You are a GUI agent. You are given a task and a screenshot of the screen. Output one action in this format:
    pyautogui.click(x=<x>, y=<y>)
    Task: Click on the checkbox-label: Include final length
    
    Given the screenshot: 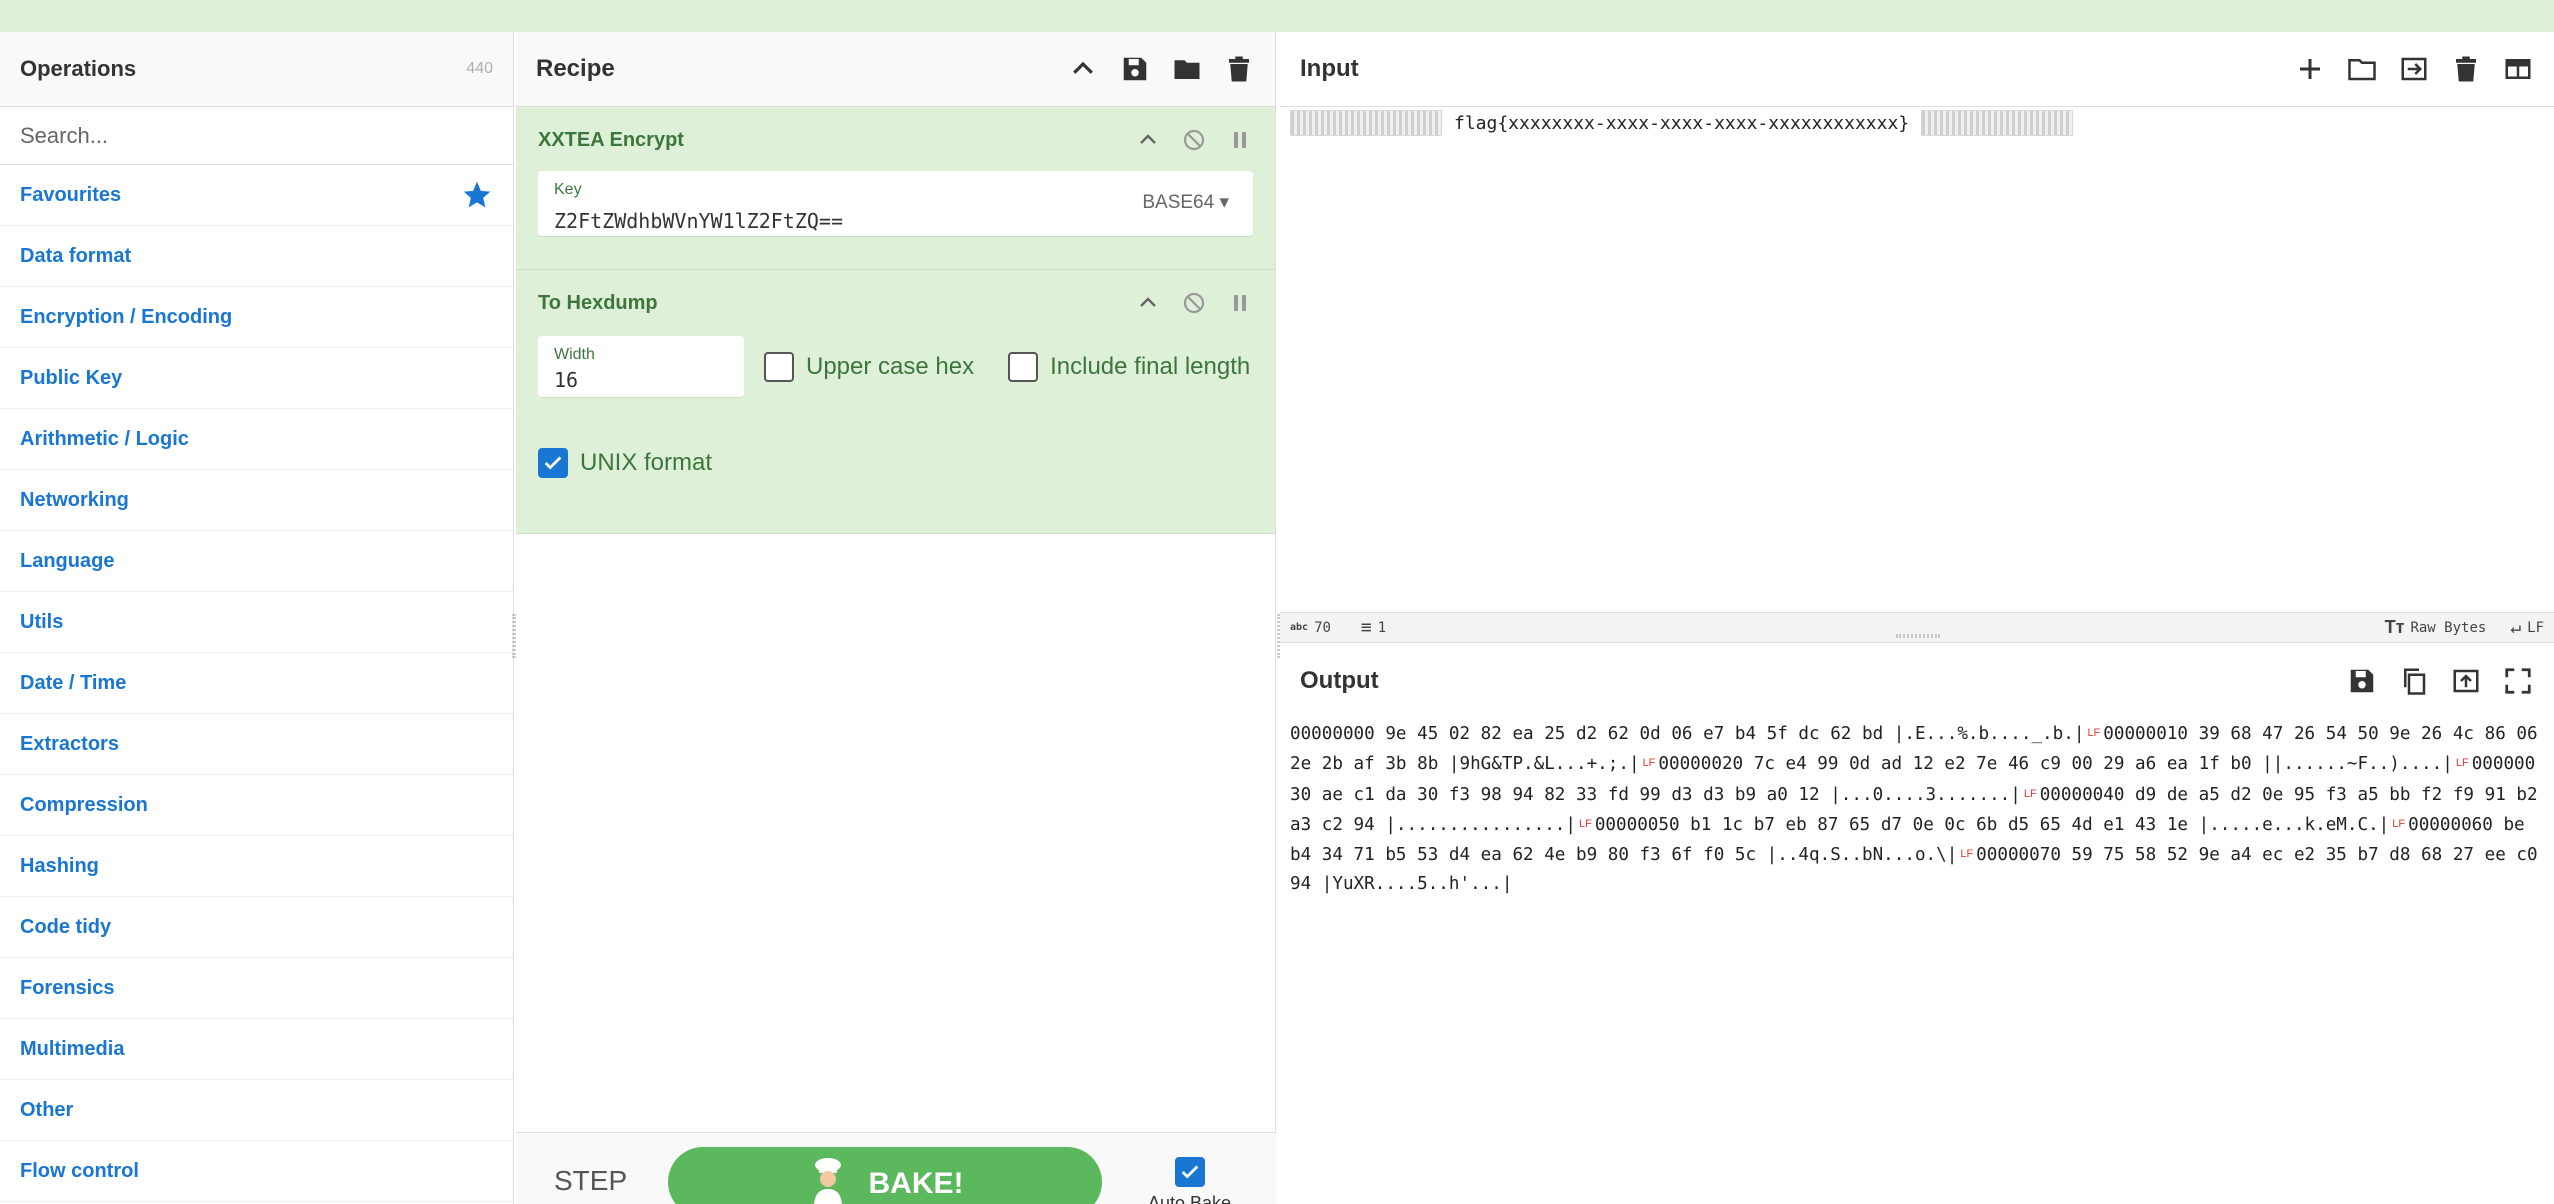 What is the action you would take?
    pyautogui.click(x=1150, y=366)
    